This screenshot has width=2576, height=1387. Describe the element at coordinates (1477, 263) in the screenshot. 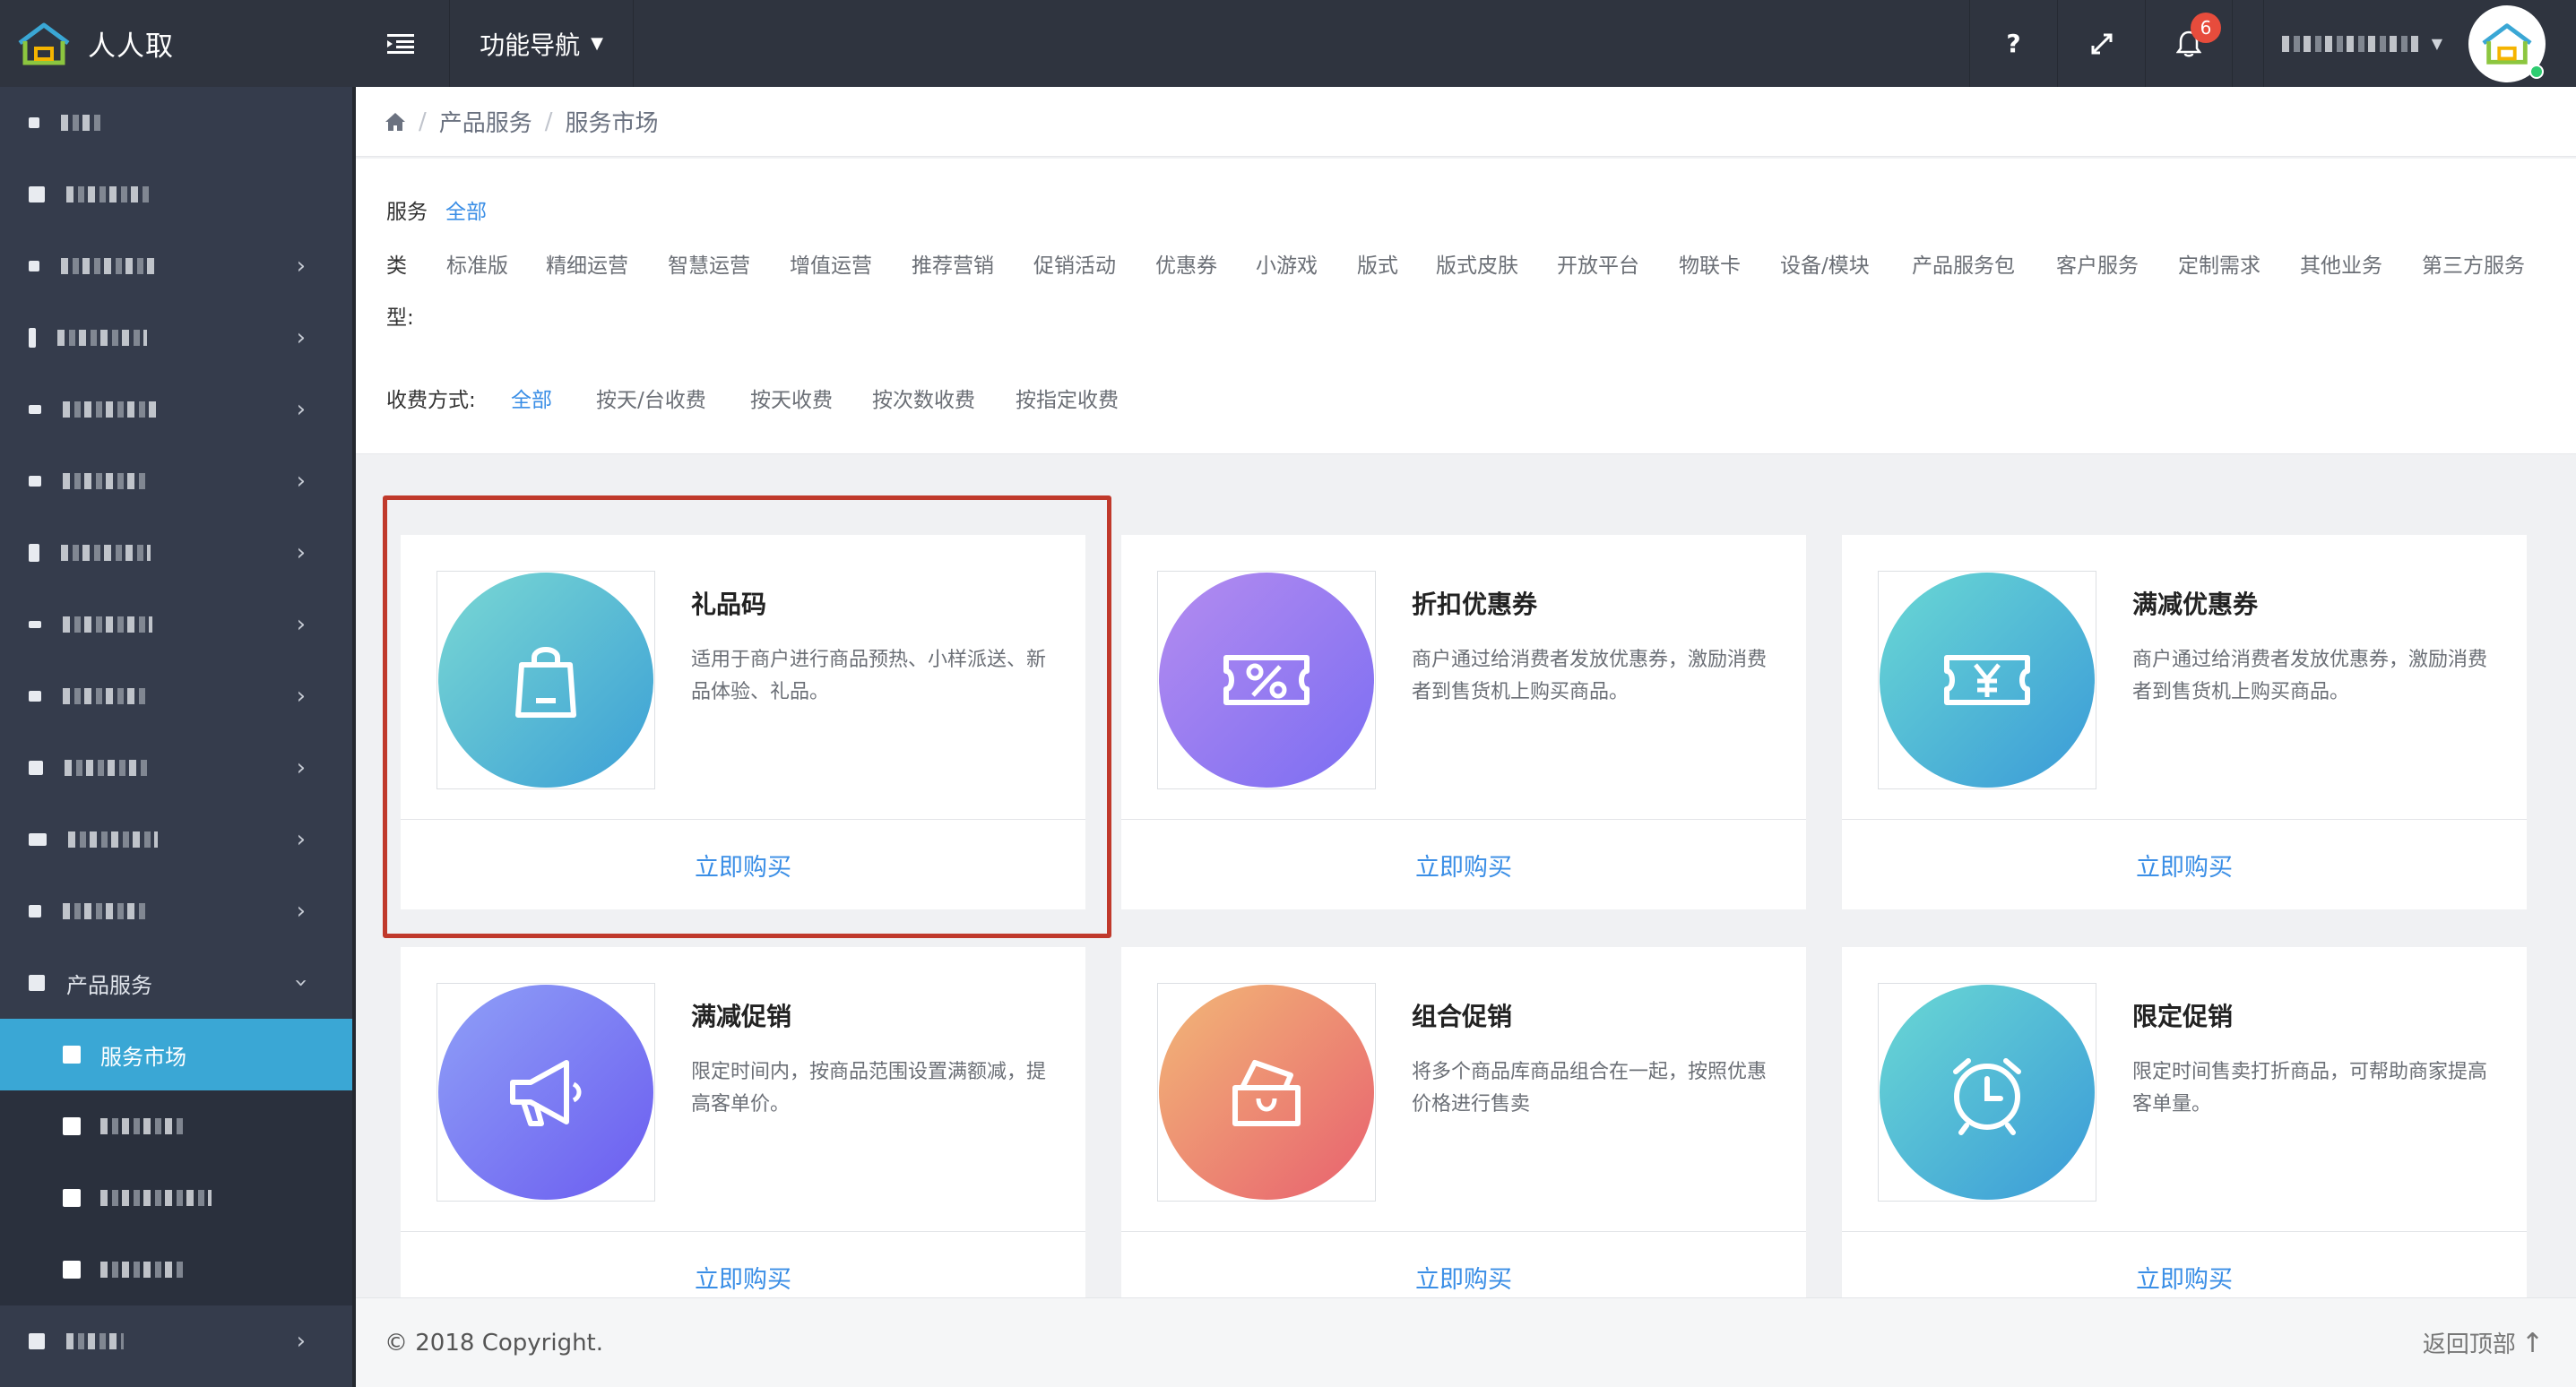

I see `type-option: 版式皮肤` at that location.